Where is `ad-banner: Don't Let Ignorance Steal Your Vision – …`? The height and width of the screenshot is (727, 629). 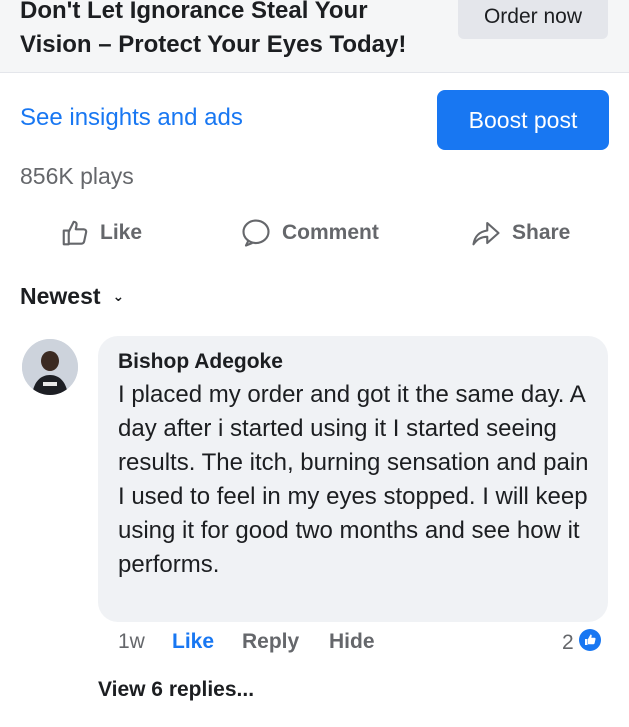 ad-banner: Don't Let Ignorance Steal Your Vision – … is located at coordinates (314, 36).